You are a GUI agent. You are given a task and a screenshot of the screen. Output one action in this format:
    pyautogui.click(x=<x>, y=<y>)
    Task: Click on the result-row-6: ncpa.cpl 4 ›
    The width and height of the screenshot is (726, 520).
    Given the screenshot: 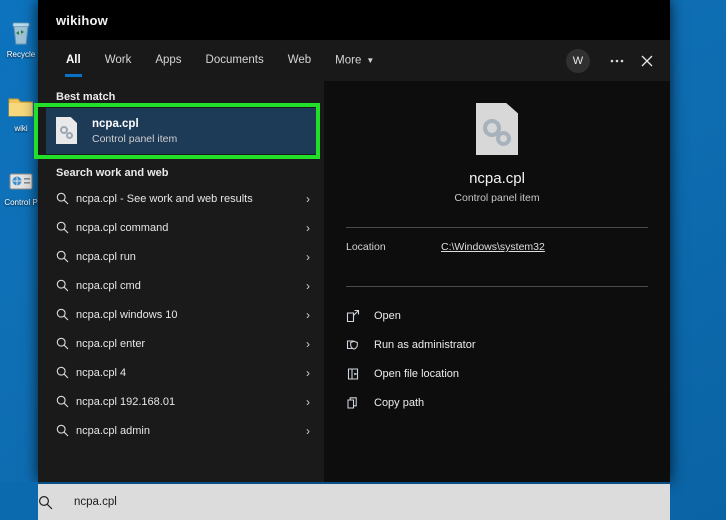 What is the action you would take?
    pyautogui.click(x=181, y=372)
    